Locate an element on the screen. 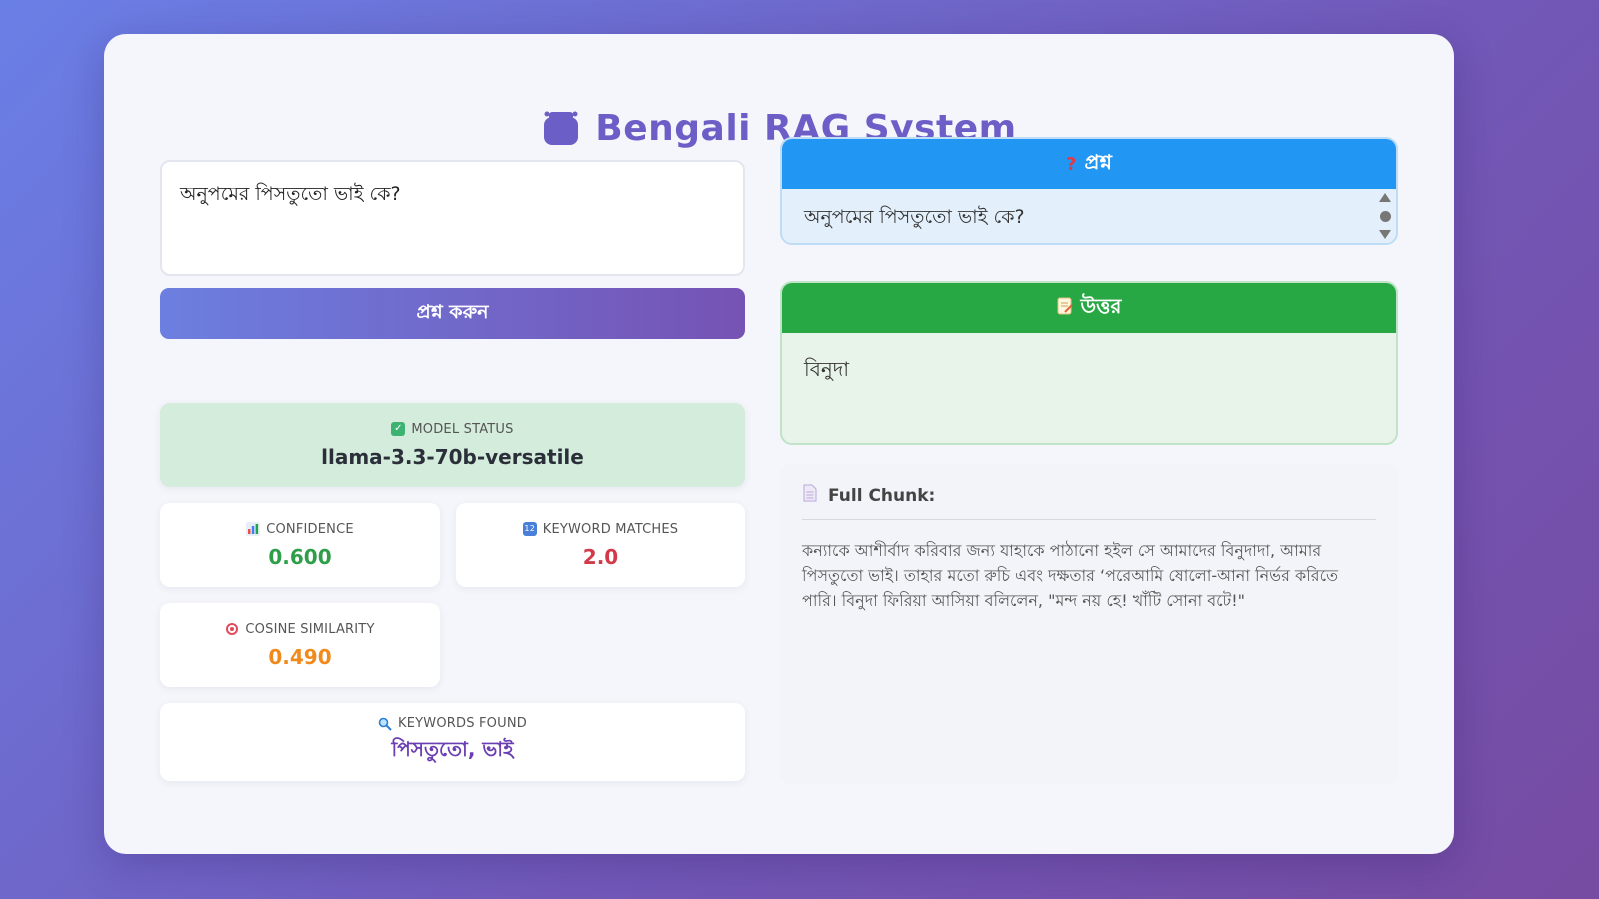 Image resolution: width=1599 pixels, height=899 pixels. confidence-value: 0.600 is located at coordinates (300, 556).